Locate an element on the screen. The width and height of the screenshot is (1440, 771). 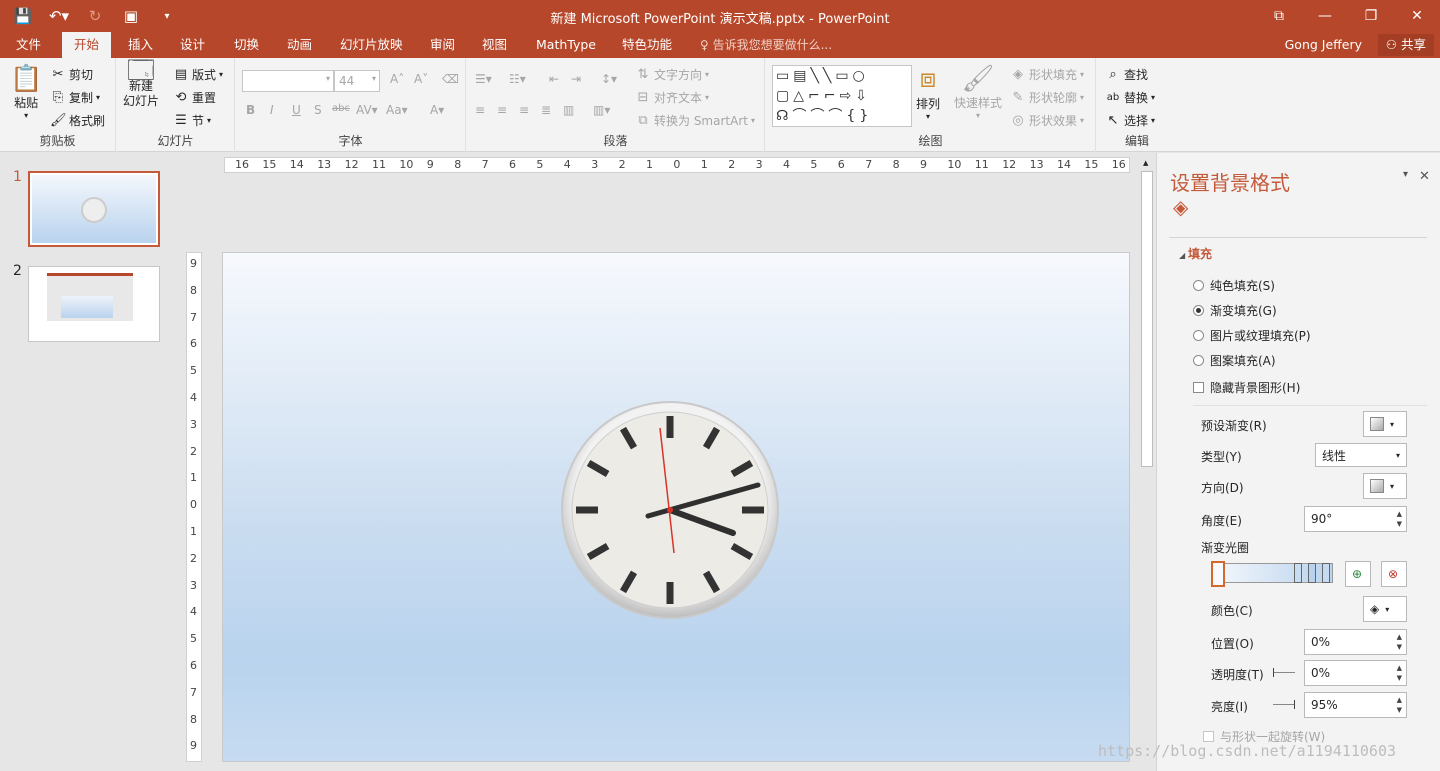
transparency-slider is located at coordinates (1284, 672).